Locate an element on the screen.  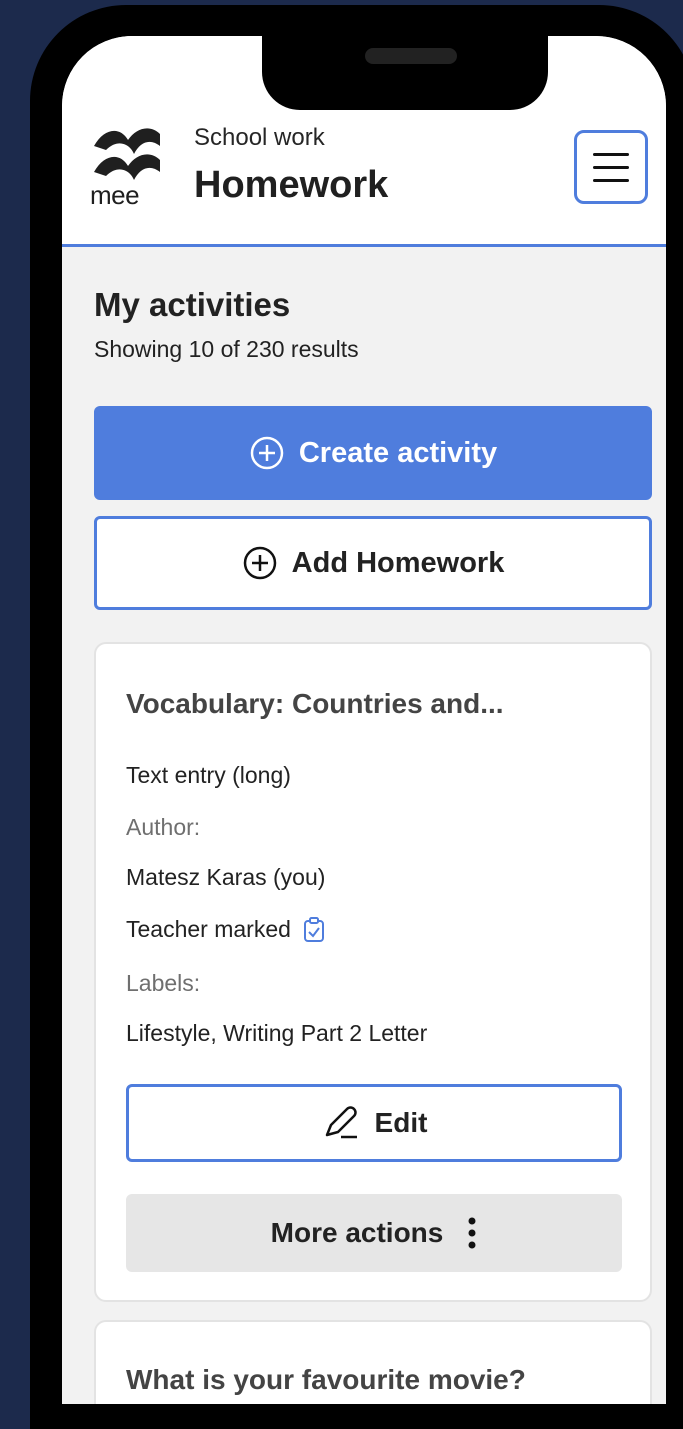
activity-type: Text entry (long) is located at coordinates (208, 775).